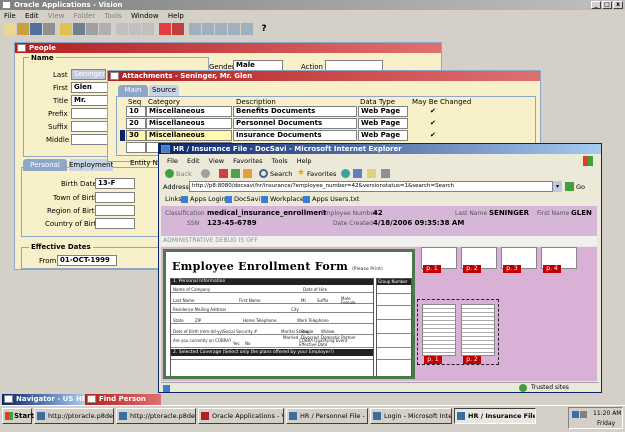  What do you see at coordinates (145, 16) in the screenshot?
I see `menu-window: Window` at bounding box center [145, 16].